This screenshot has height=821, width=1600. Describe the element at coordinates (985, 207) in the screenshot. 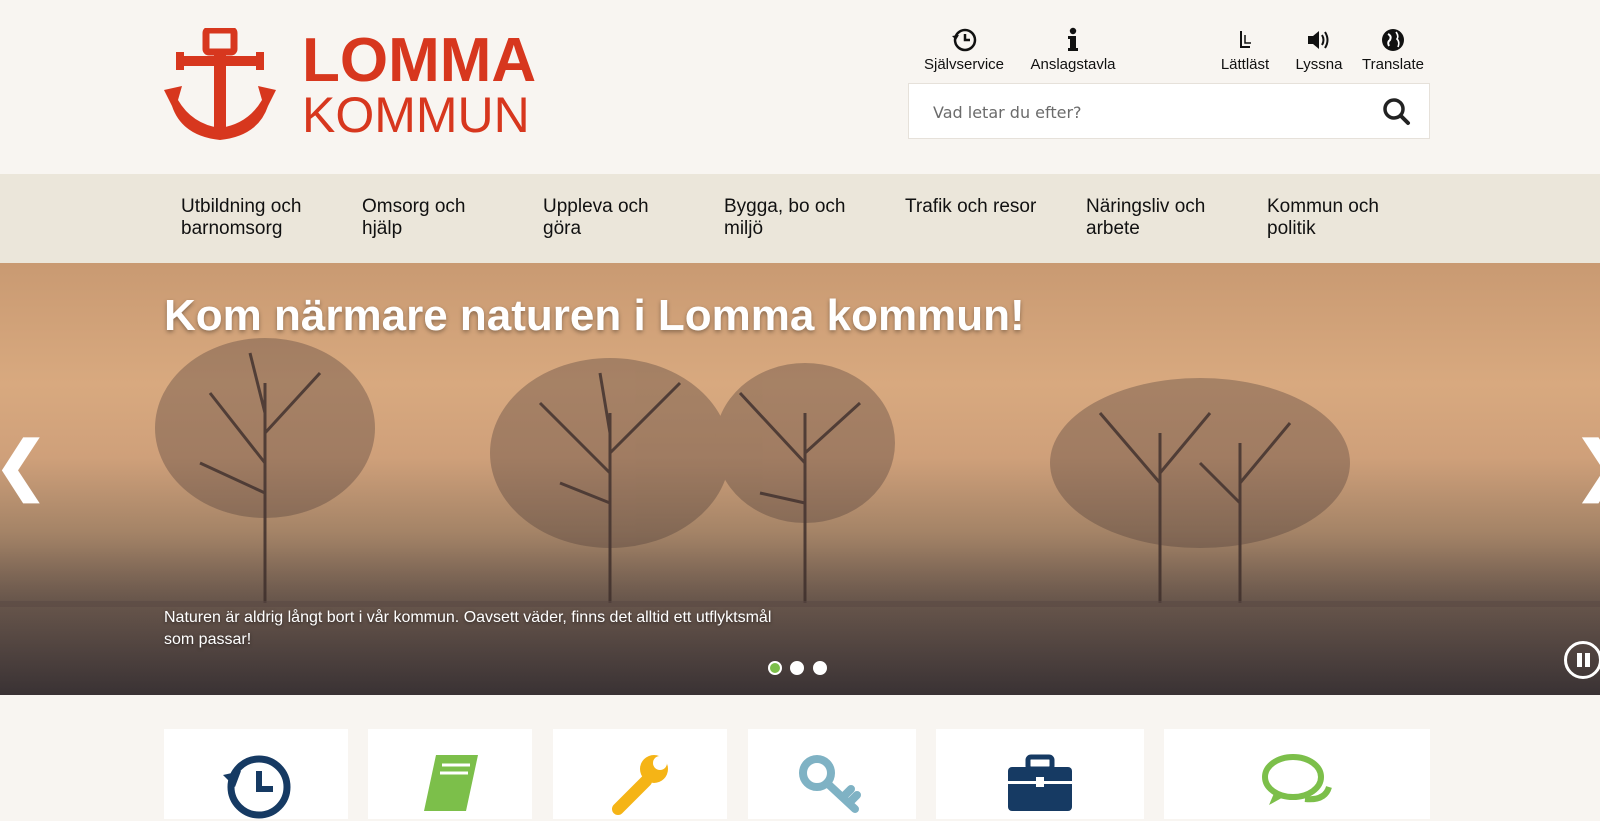

I see `nav-item-trafik: Trafik och resor` at that location.